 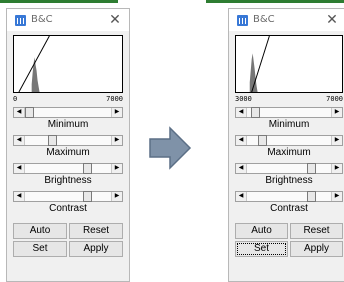 I want to click on range-min-label: 0, so click(x=15, y=99).